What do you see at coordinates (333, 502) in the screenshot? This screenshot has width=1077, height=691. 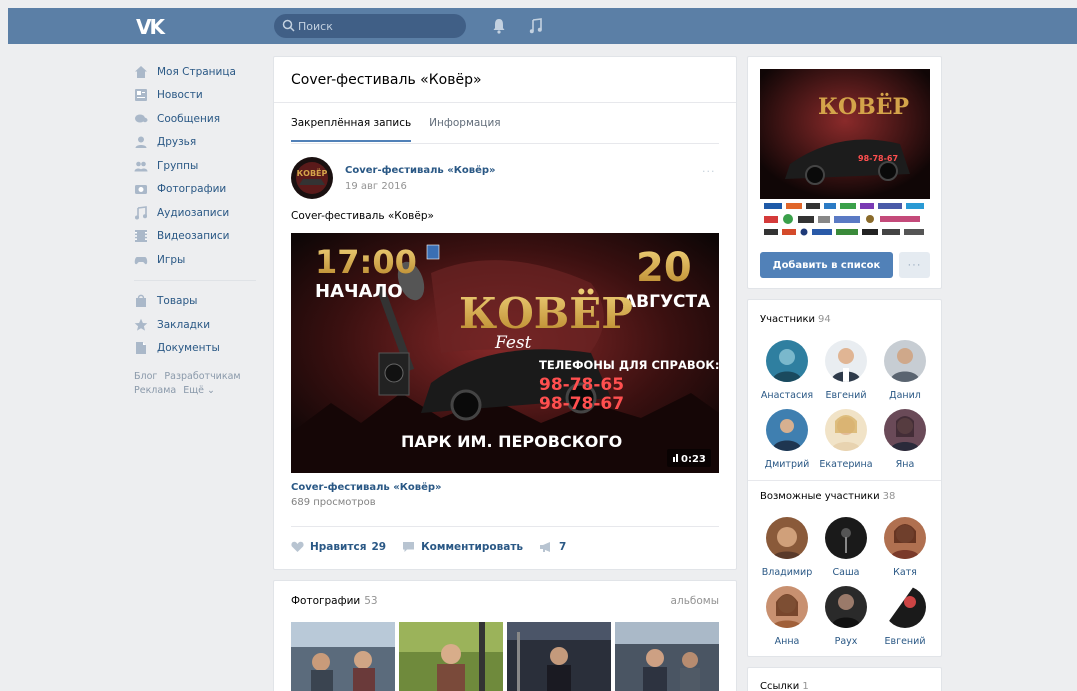 I see `video-views: 689 просмотров` at bounding box center [333, 502].